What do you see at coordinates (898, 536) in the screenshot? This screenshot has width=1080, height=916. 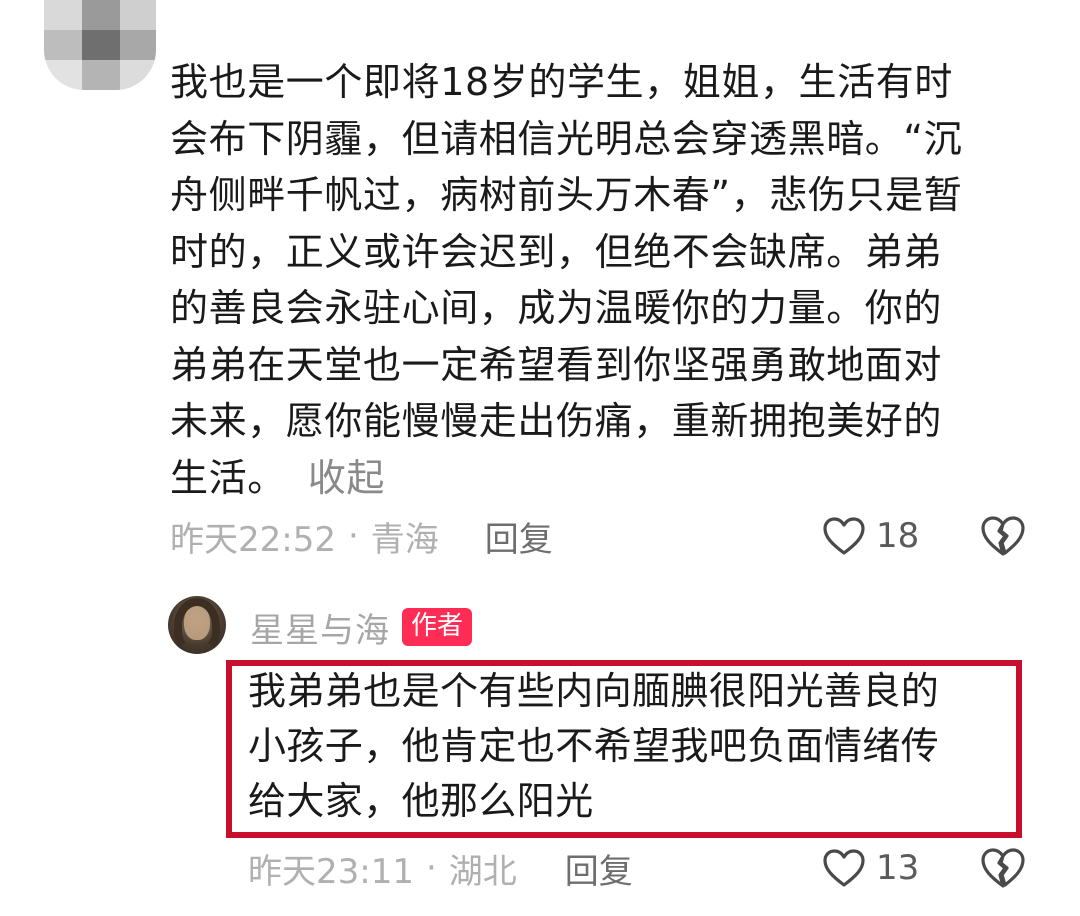 I see `like-count: 18` at bounding box center [898, 536].